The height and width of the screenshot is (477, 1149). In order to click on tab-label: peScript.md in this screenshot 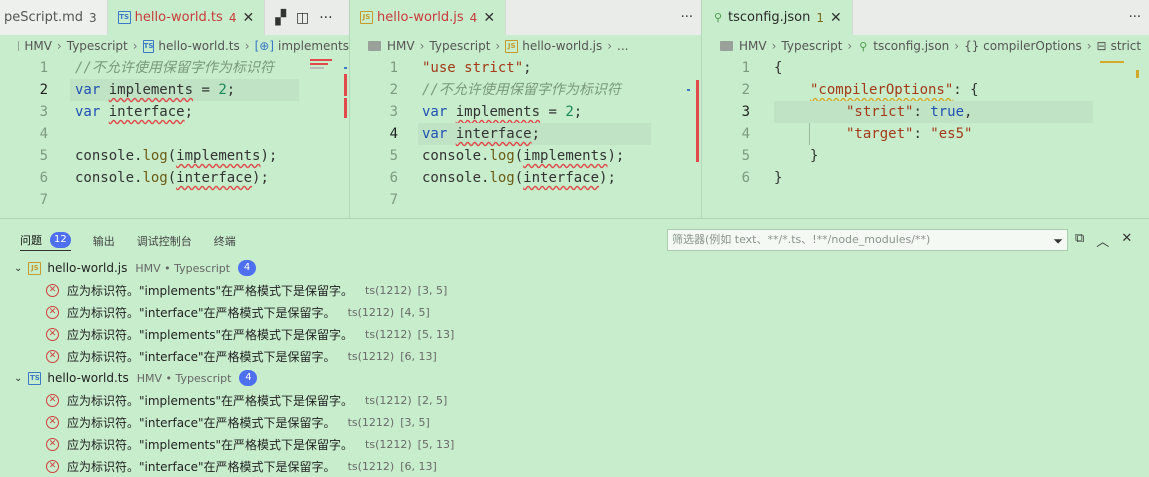, I will do `click(44, 17)`.